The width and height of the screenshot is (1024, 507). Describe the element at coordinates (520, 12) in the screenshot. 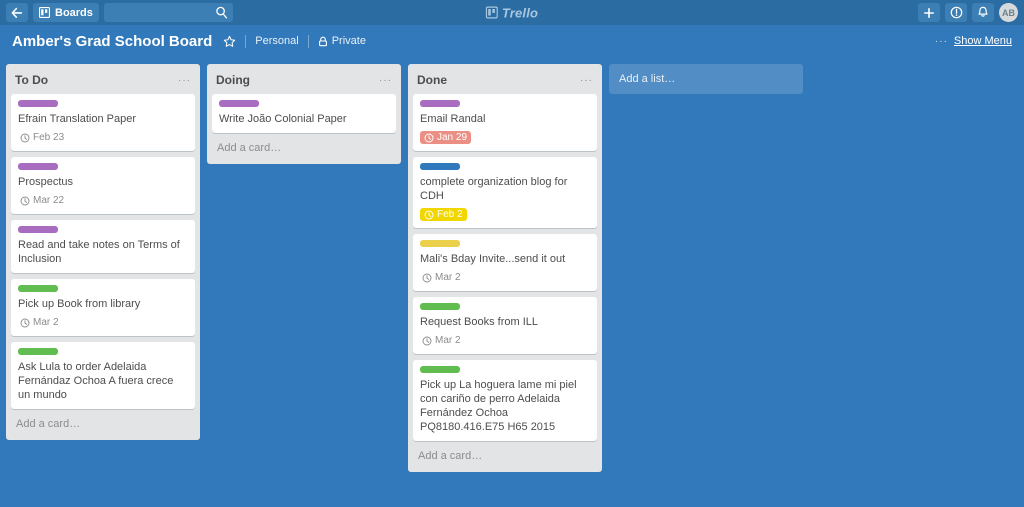

I see `logo-wordmark: Trello` at that location.